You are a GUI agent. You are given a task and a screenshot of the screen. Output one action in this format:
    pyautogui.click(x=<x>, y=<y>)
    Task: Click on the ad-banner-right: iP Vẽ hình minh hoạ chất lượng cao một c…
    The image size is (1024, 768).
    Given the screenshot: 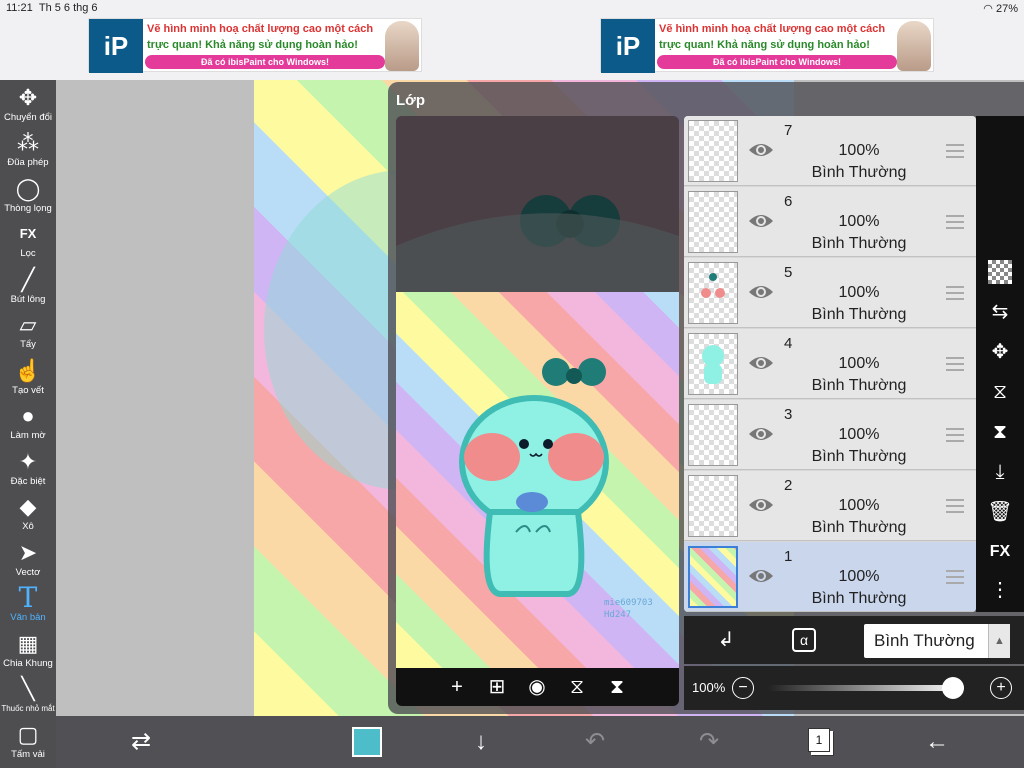 What is the action you would take?
    pyautogui.click(x=767, y=45)
    